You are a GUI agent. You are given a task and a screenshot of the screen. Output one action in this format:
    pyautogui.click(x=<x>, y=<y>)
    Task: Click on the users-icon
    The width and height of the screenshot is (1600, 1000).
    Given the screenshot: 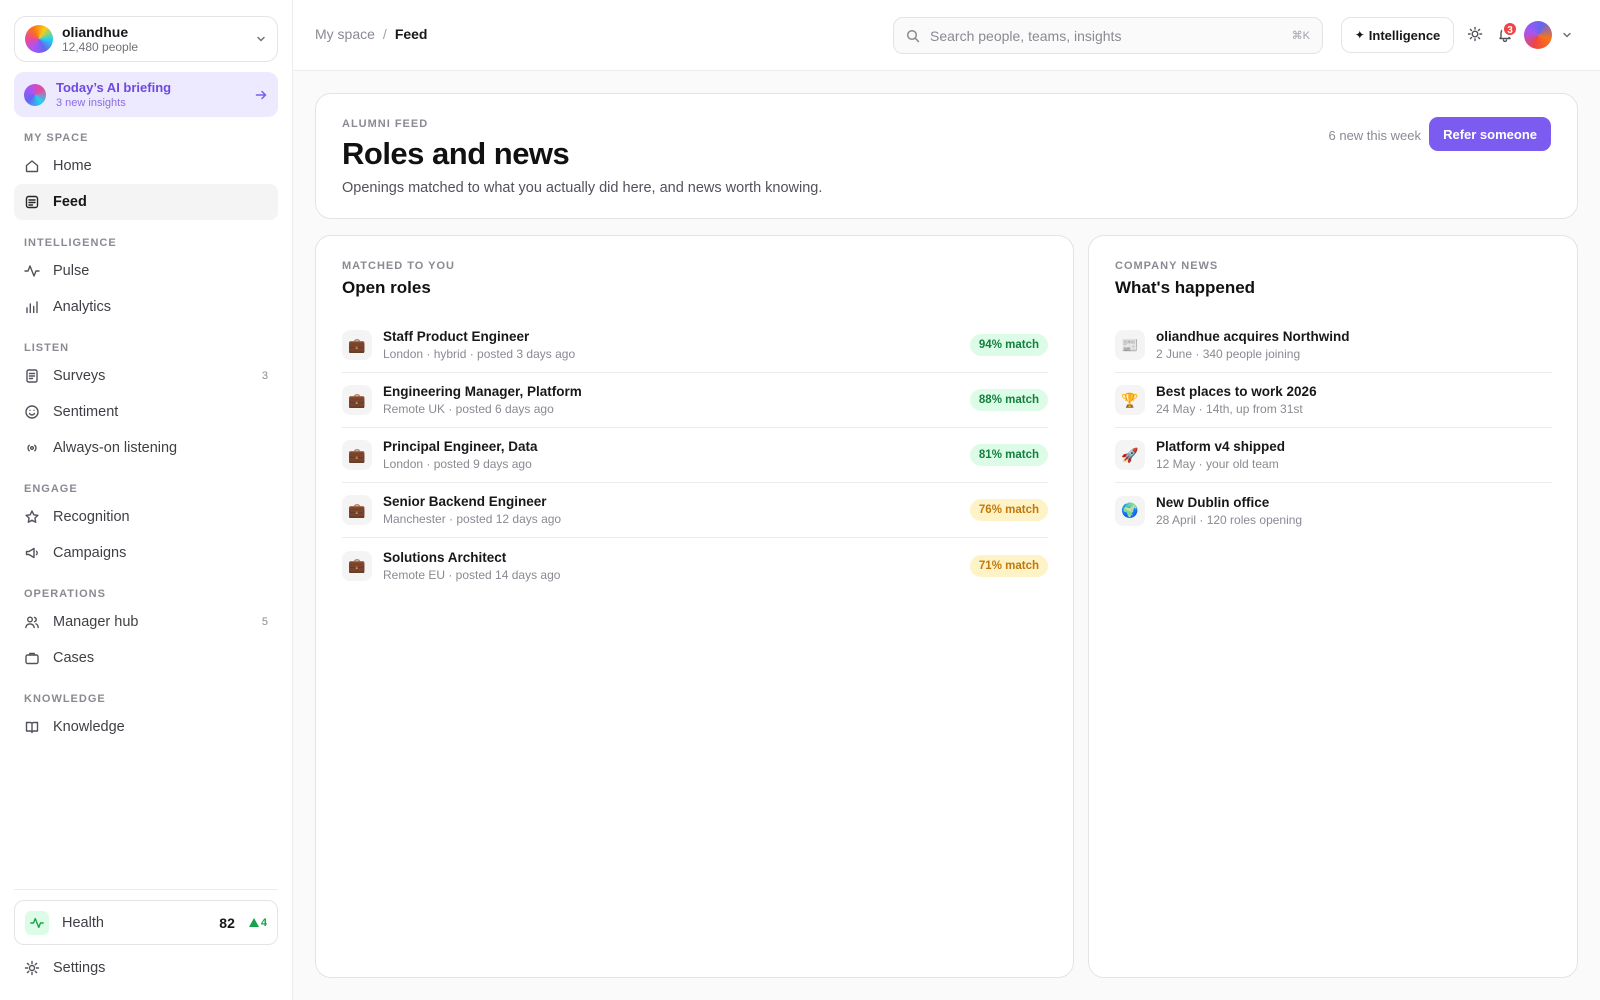 What is the action you would take?
    pyautogui.click(x=32, y=622)
    